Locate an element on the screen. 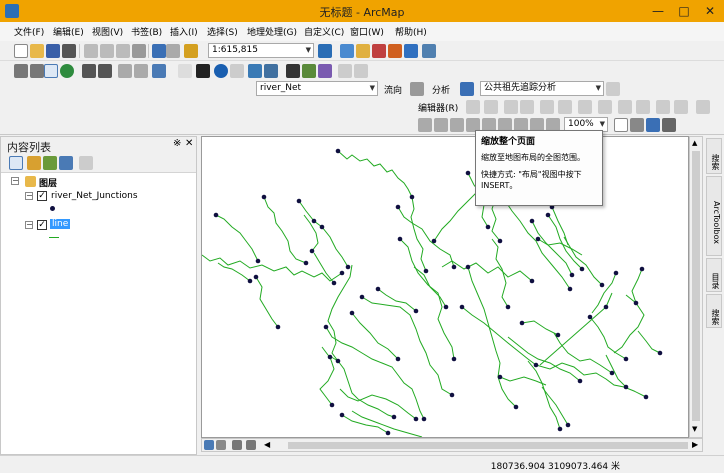  new-document-icon is located at coordinates (21, 51).